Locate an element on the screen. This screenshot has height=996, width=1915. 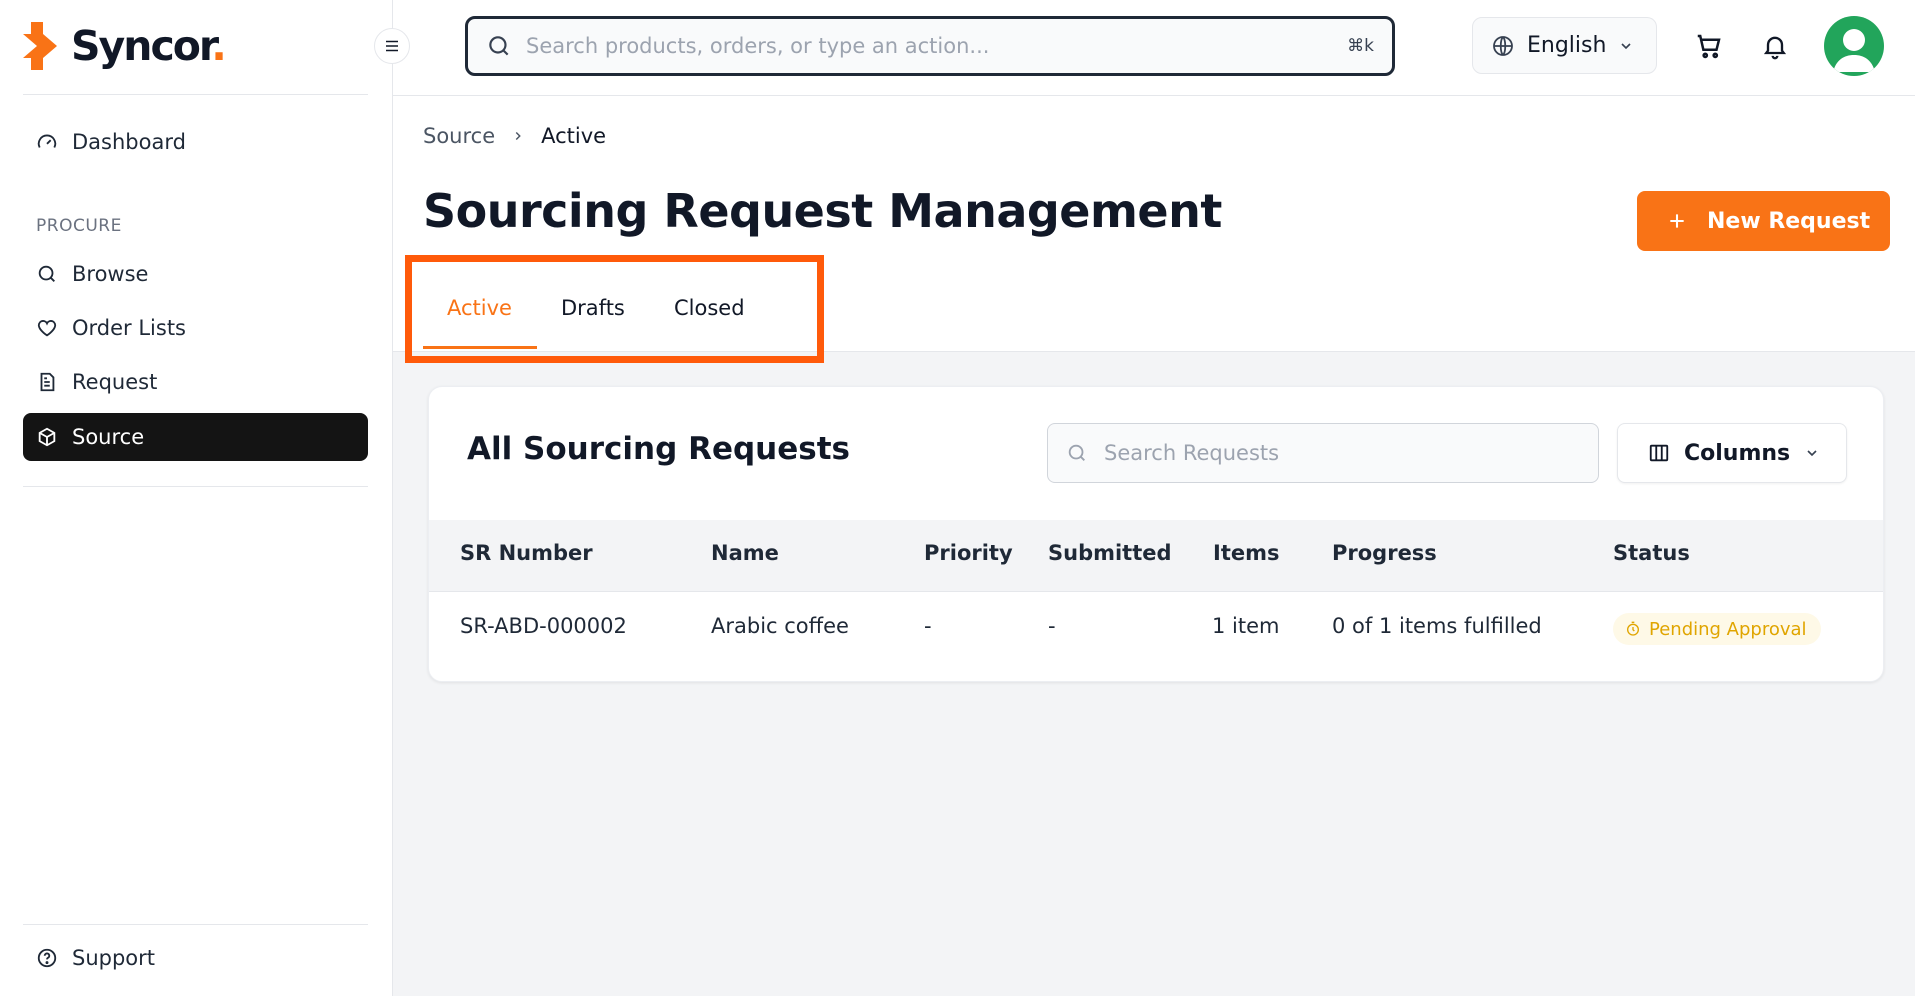
brand-logo: Syncor. is located at coordinates (125, 46).